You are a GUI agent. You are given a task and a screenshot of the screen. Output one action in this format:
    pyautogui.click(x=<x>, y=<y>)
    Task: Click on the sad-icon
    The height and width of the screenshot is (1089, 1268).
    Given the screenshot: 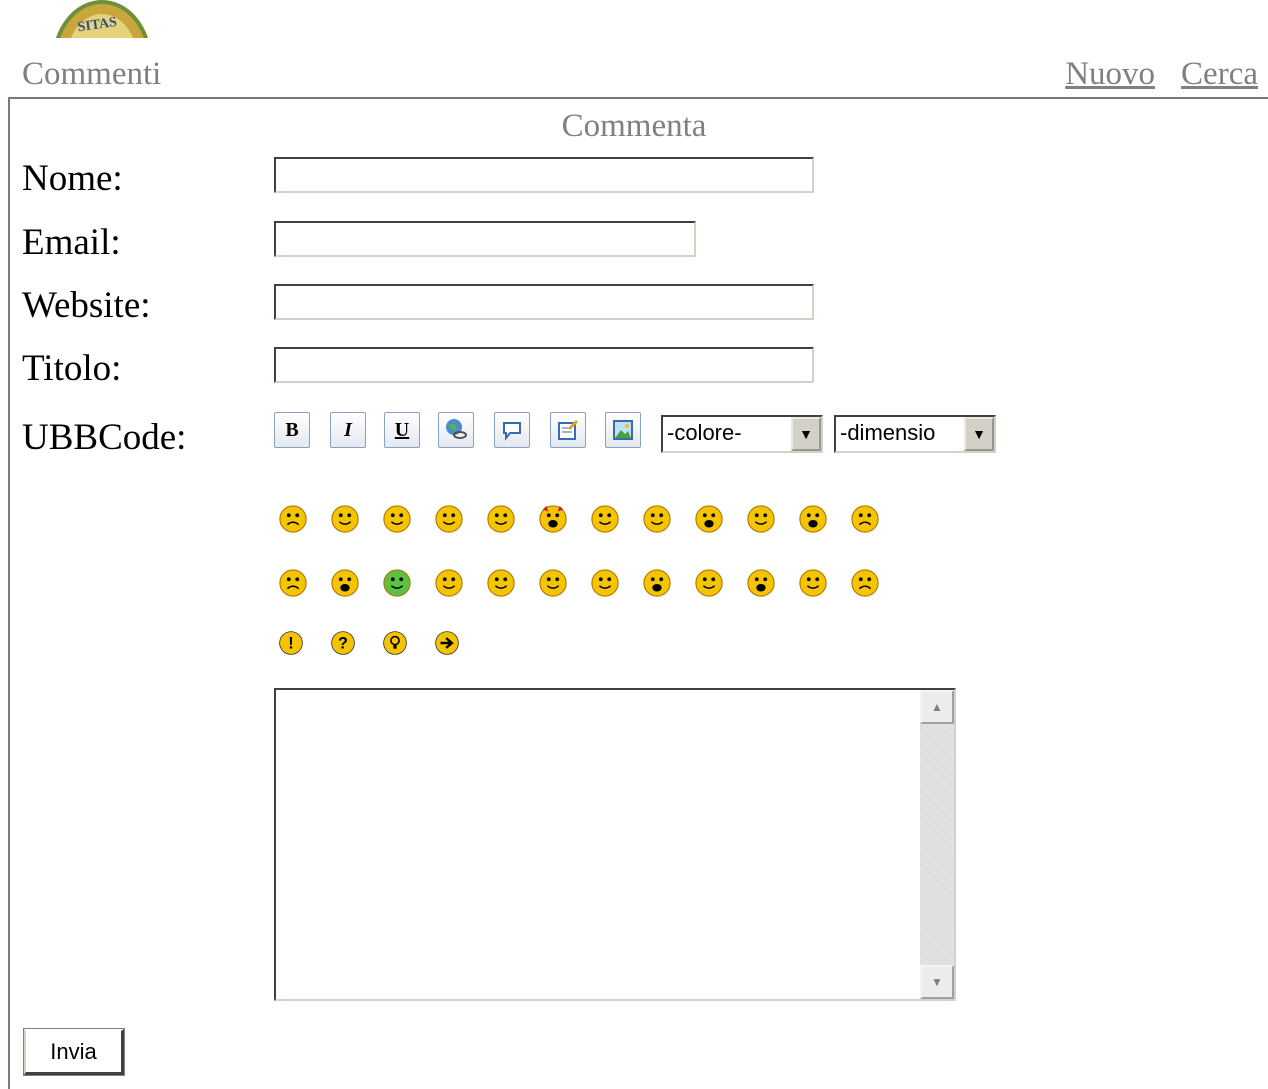 What is the action you would take?
    pyautogui.click(x=294, y=584)
    